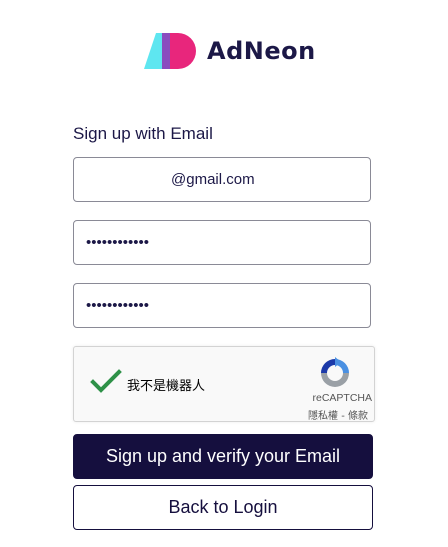  I want to click on email-input, so click(222, 179).